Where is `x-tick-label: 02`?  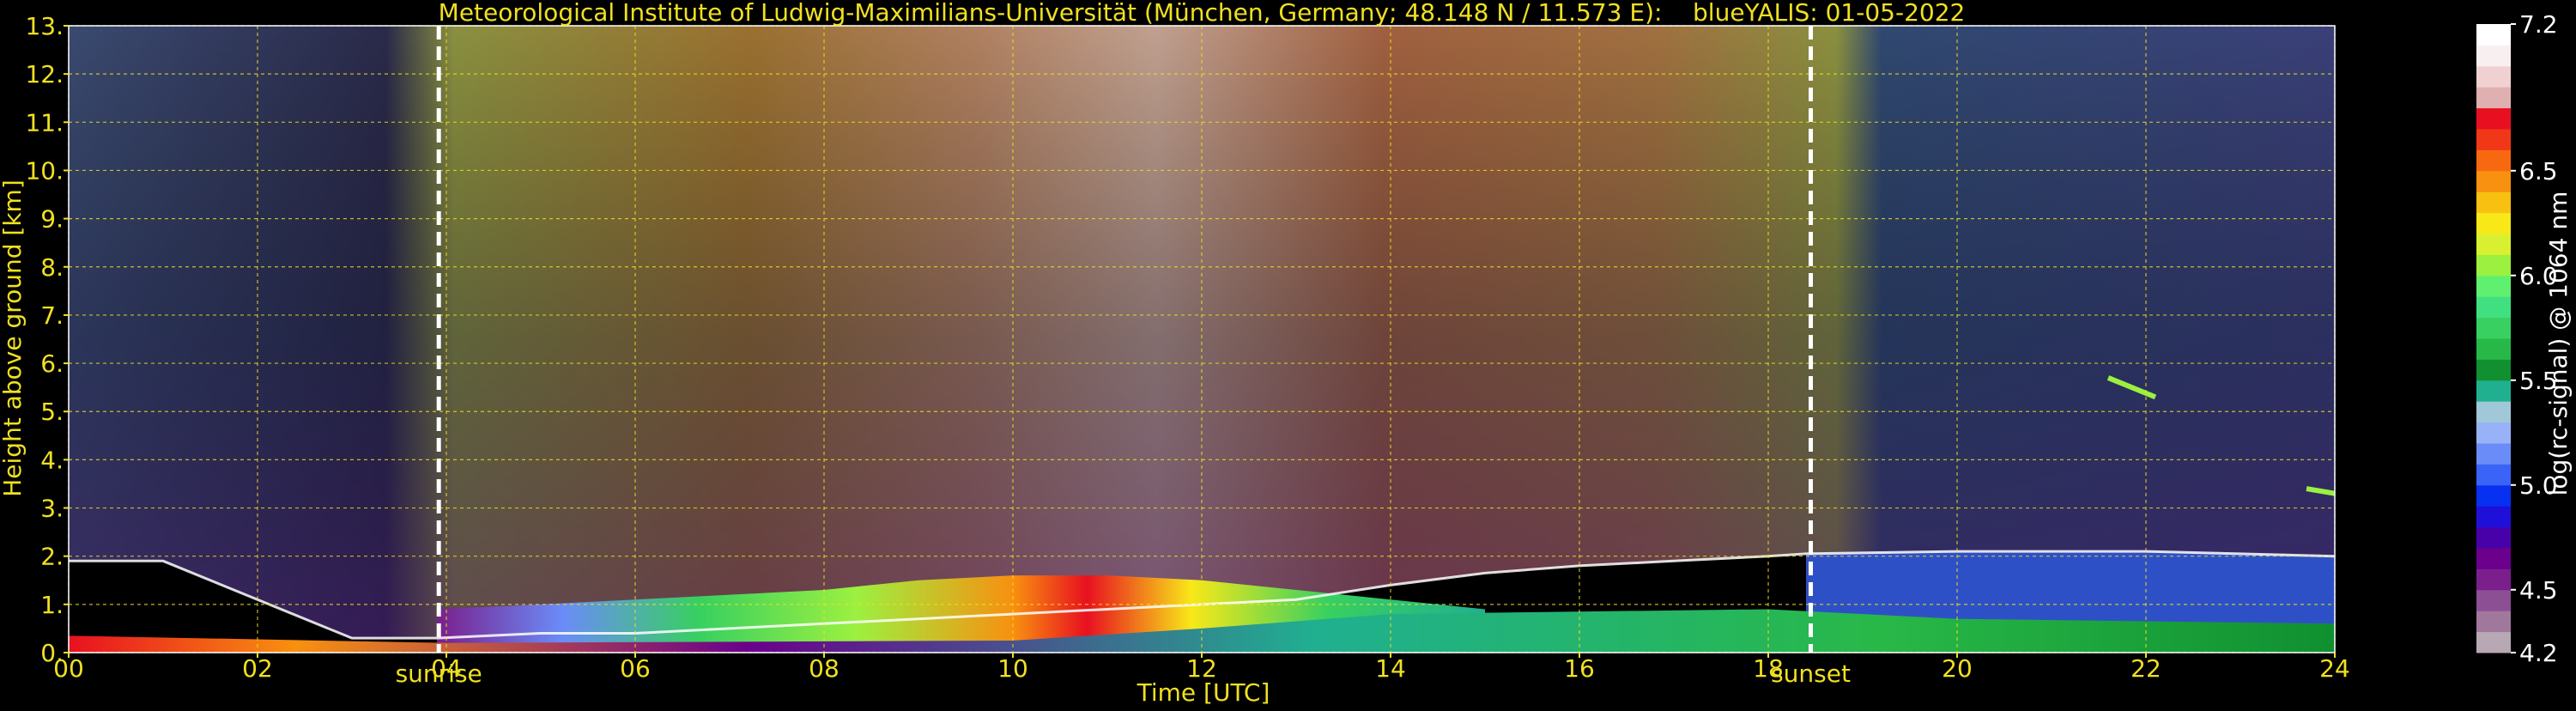 x-tick-label: 02 is located at coordinates (257, 668).